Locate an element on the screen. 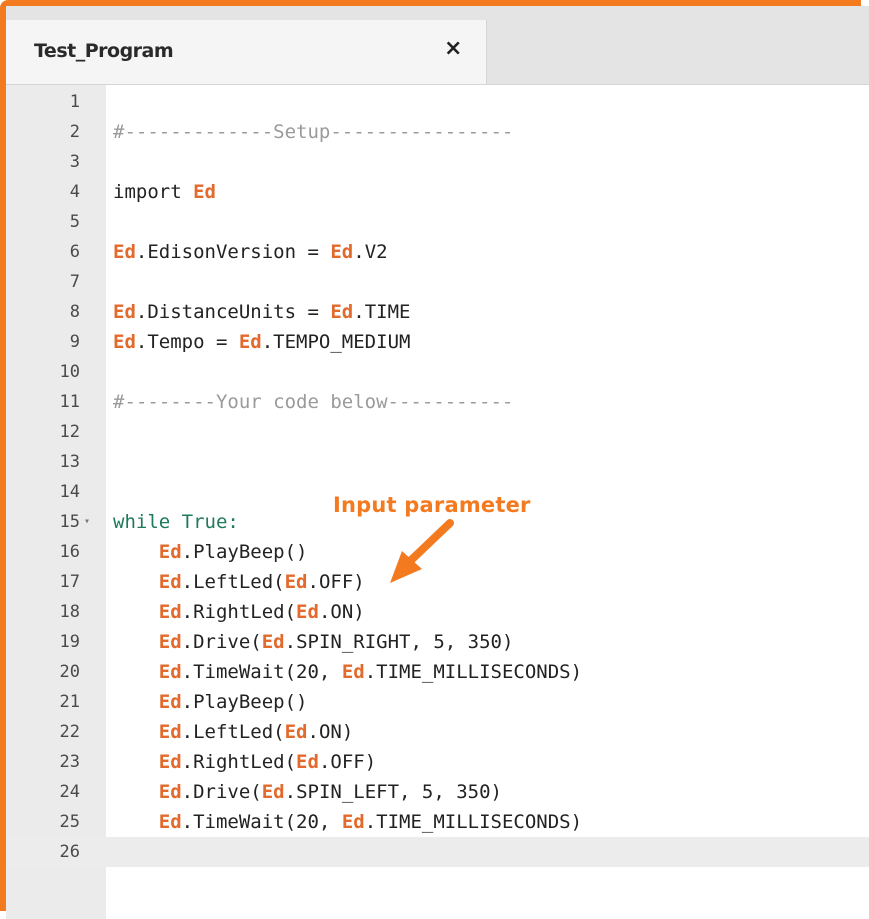  line-number: 24 is located at coordinates (69, 792).